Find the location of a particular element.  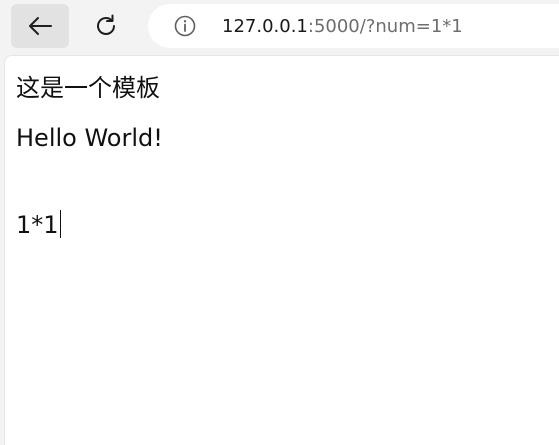

url-host: 127.0.0.1 is located at coordinates (265, 26).